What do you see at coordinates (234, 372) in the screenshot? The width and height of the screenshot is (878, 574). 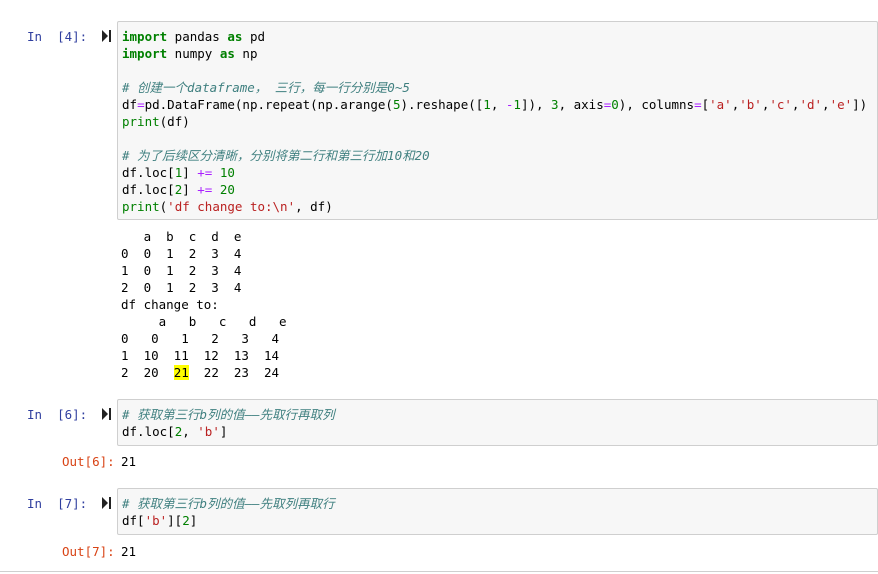 I see `output-text: 22 23 24` at bounding box center [234, 372].